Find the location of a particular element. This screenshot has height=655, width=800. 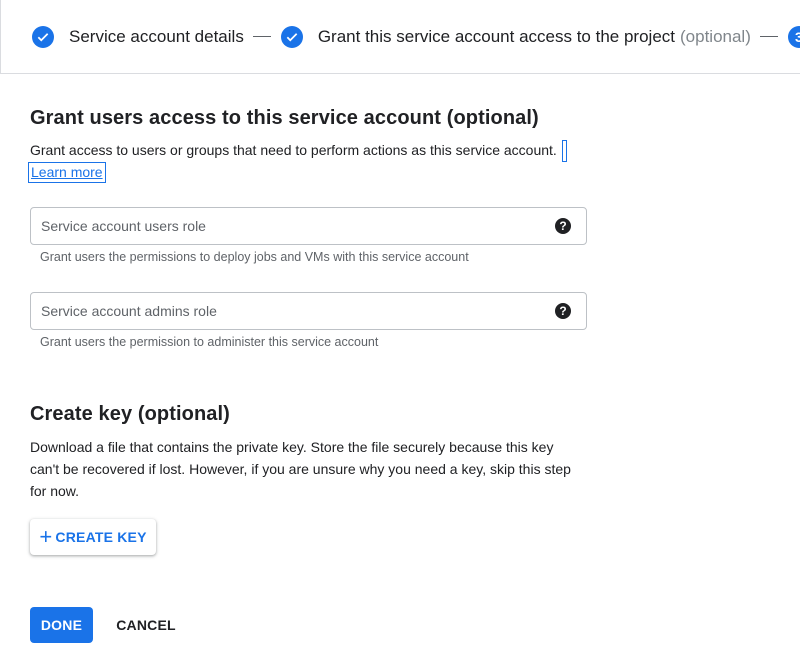

step-grant-users-access: 3 is located at coordinates (793, 36).